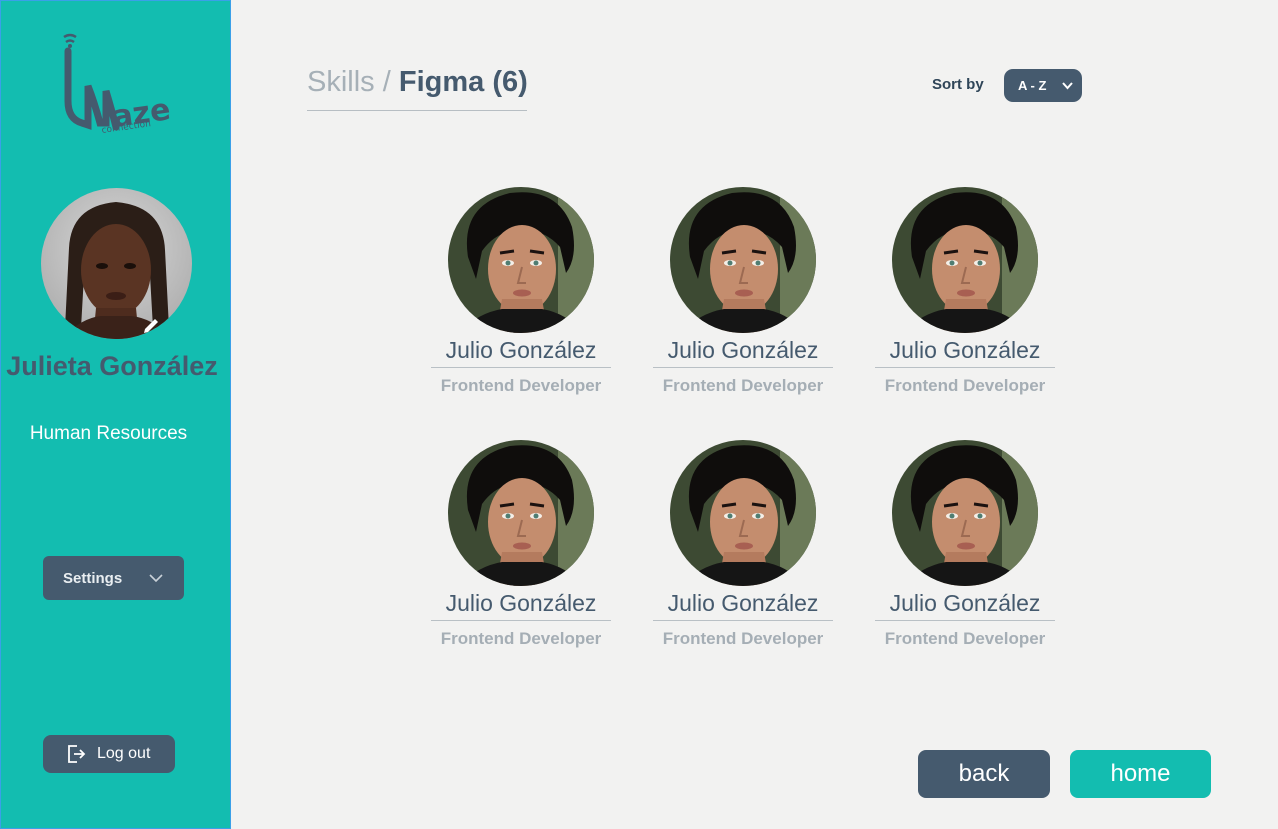 The image size is (1278, 829). Describe the element at coordinates (417, 110) in the screenshot. I see `title-divider` at that location.